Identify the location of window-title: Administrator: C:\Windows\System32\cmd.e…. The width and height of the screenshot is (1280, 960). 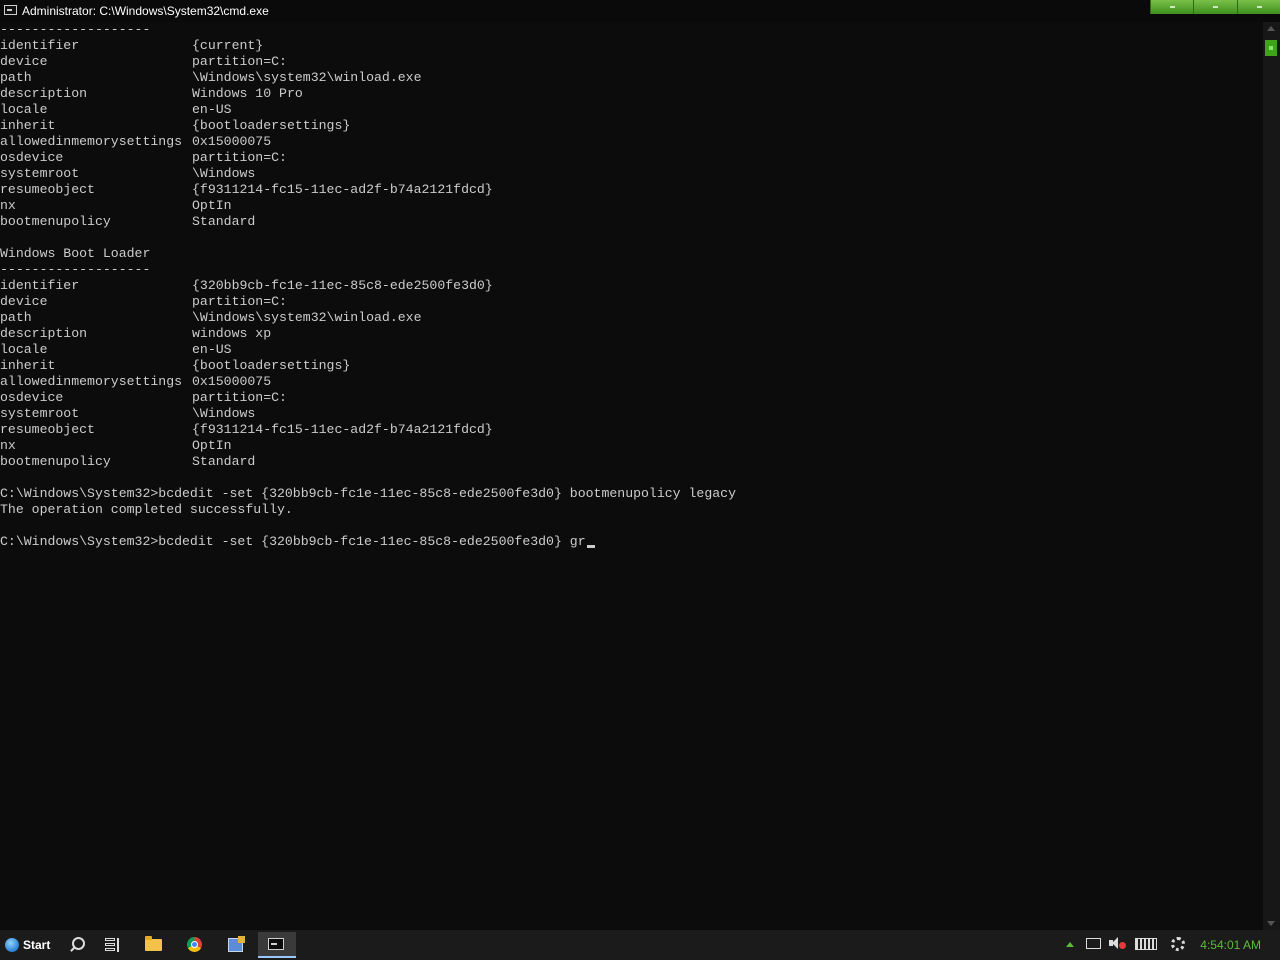
(145, 11).